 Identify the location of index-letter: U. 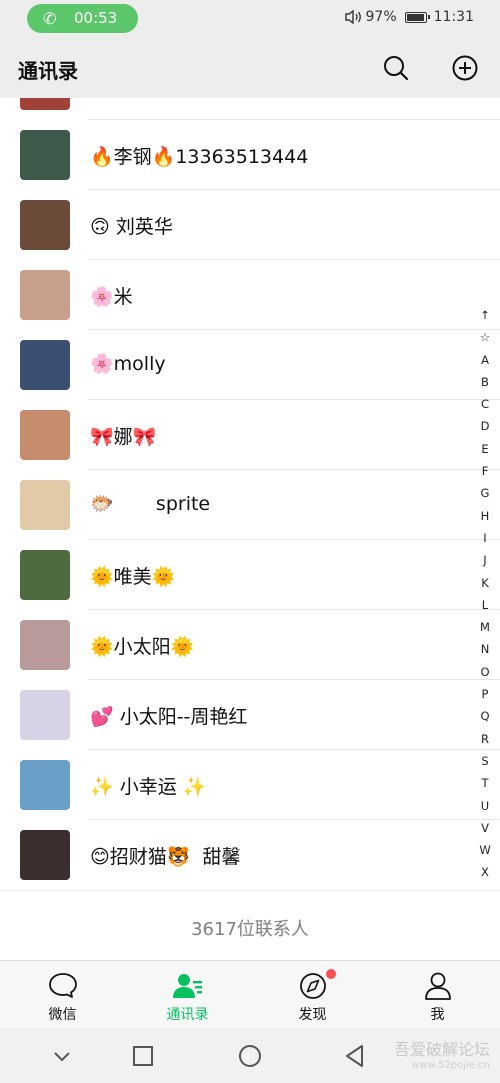
(485, 806).